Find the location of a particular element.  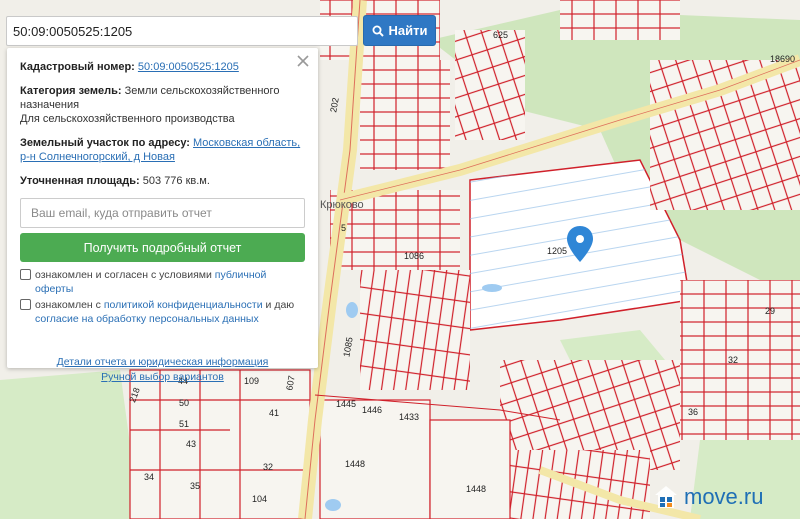

email-field is located at coordinates (162, 213).